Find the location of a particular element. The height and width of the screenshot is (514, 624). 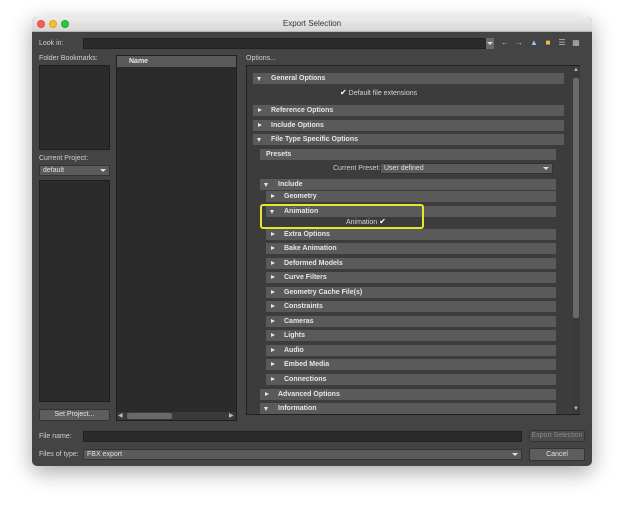

scroll-up-icon: ▲ is located at coordinates (576, 70).